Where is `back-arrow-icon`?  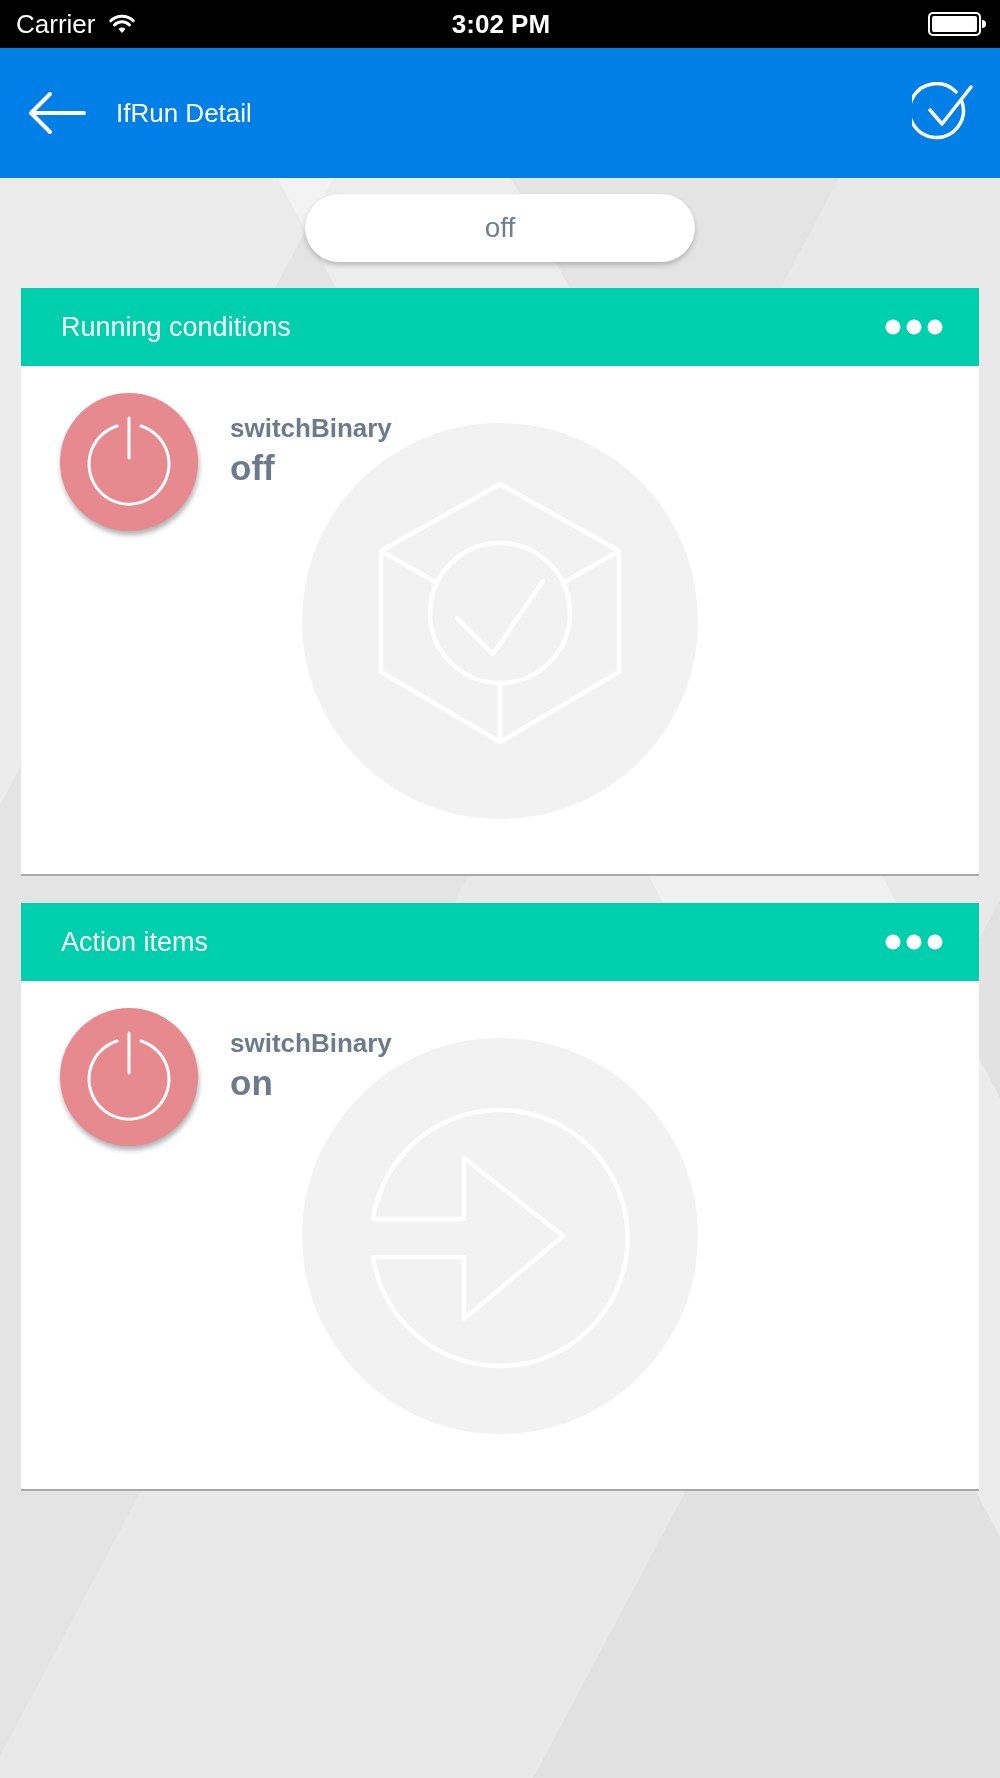 back-arrow-icon is located at coordinates (57, 113).